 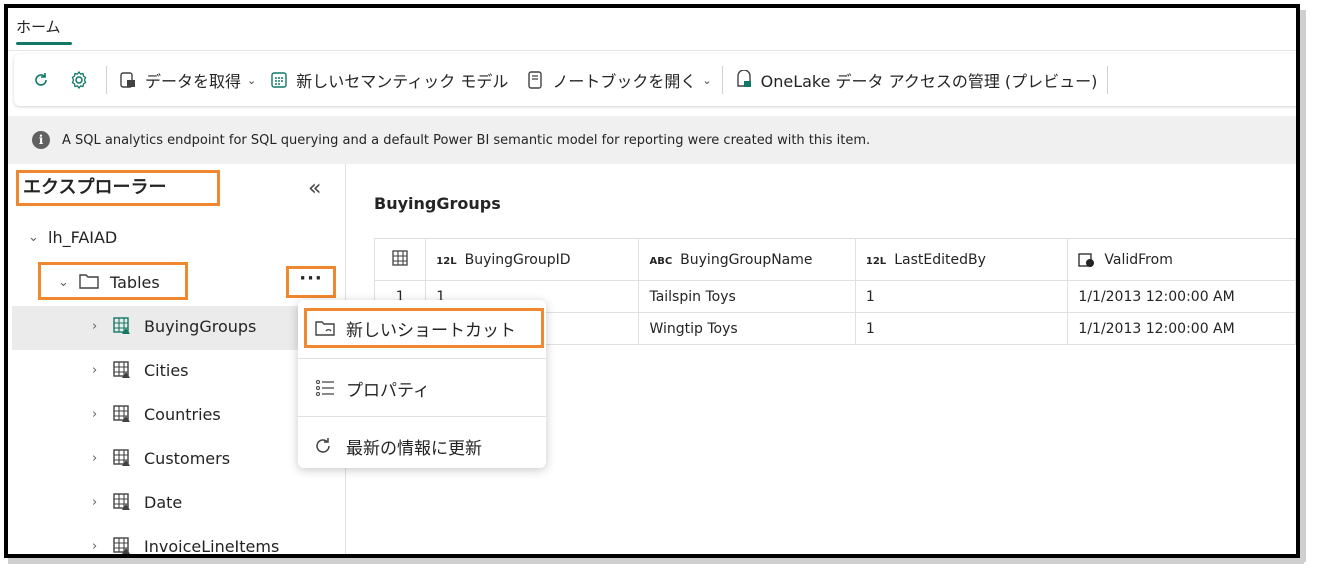 I want to click on context-menu: 新しいショートカット プロパティ 最新の情報に更新, so click(x=422, y=384).